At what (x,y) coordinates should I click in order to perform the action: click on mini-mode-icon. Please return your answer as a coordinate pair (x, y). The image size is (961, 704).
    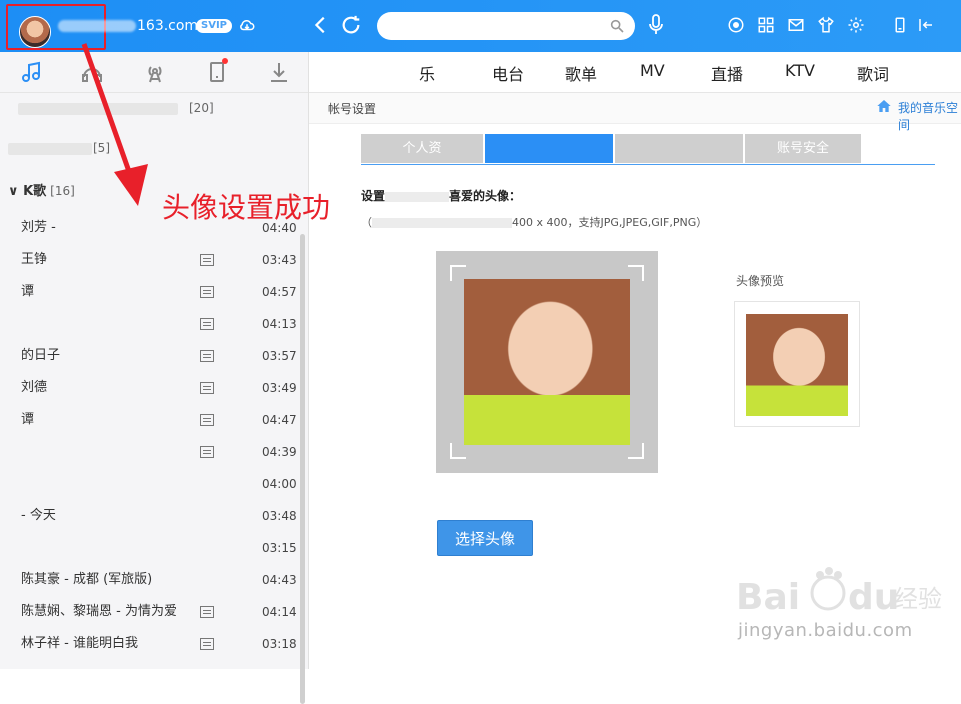
    Looking at the image, I should click on (900, 25).